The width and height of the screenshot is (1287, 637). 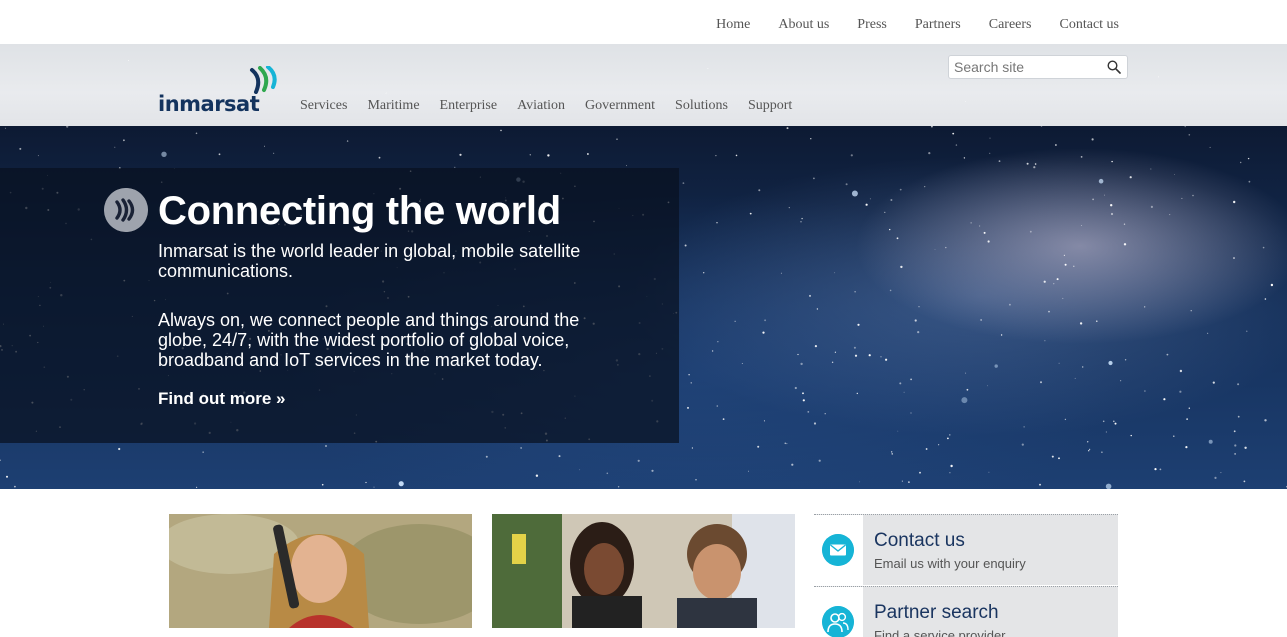 I want to click on main-nav-support: Support, so click(x=770, y=106).